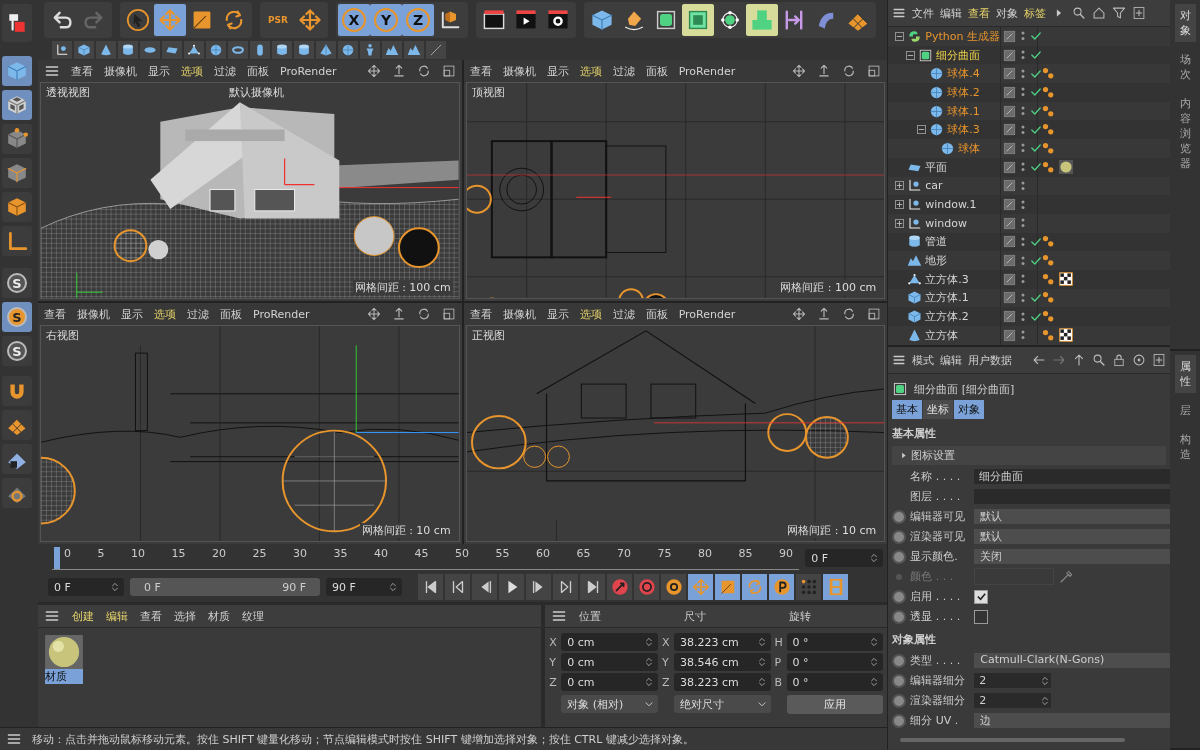  Describe the element at coordinates (923, 360) in the screenshot. I see `menu-item: 模式` at that location.